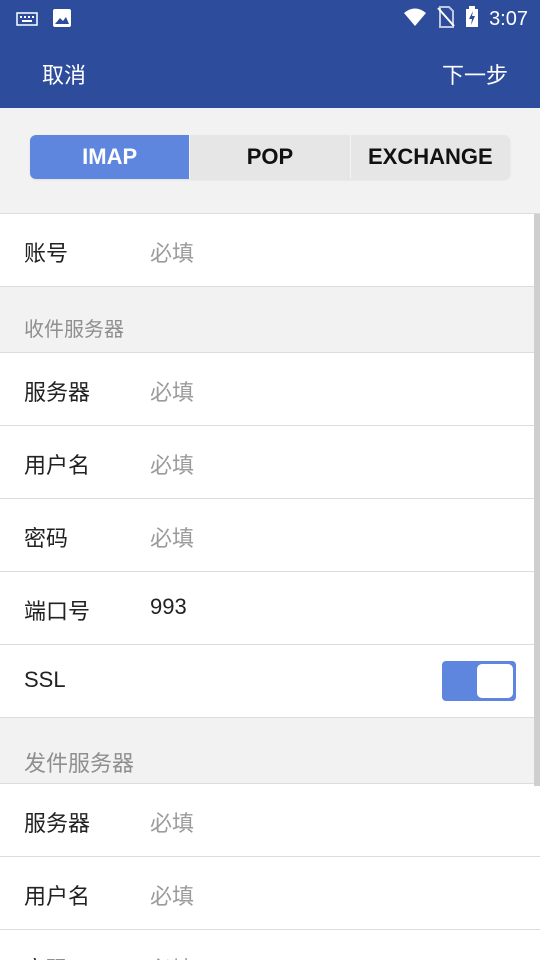  What do you see at coordinates (475, 74) in the screenshot?
I see `next-step-button: 下一步` at bounding box center [475, 74].